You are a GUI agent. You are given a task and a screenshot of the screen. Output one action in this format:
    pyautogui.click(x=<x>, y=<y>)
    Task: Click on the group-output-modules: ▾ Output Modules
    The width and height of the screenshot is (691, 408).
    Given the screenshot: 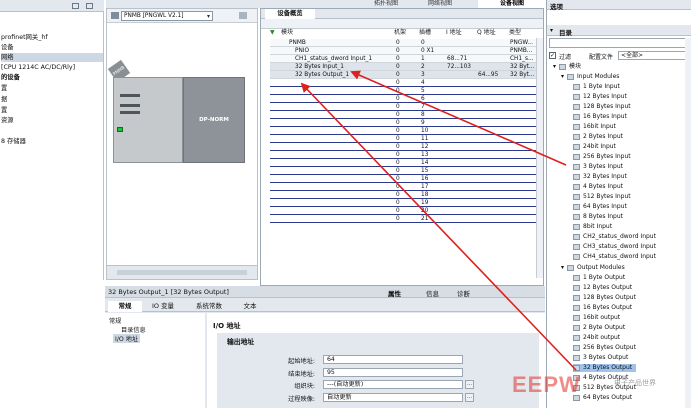 What is the action you would take?
    pyautogui.click(x=593, y=268)
    